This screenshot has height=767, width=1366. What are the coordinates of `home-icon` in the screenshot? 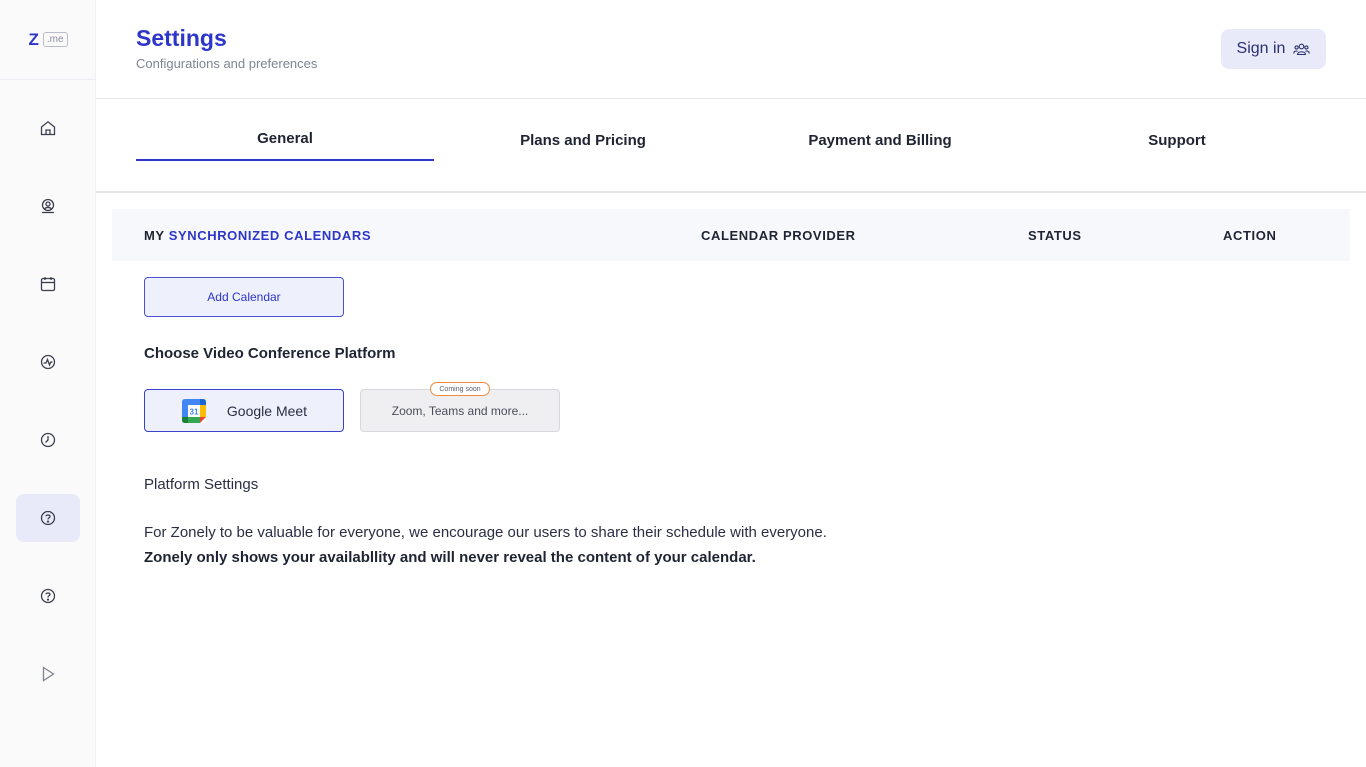 It's located at (48, 128).